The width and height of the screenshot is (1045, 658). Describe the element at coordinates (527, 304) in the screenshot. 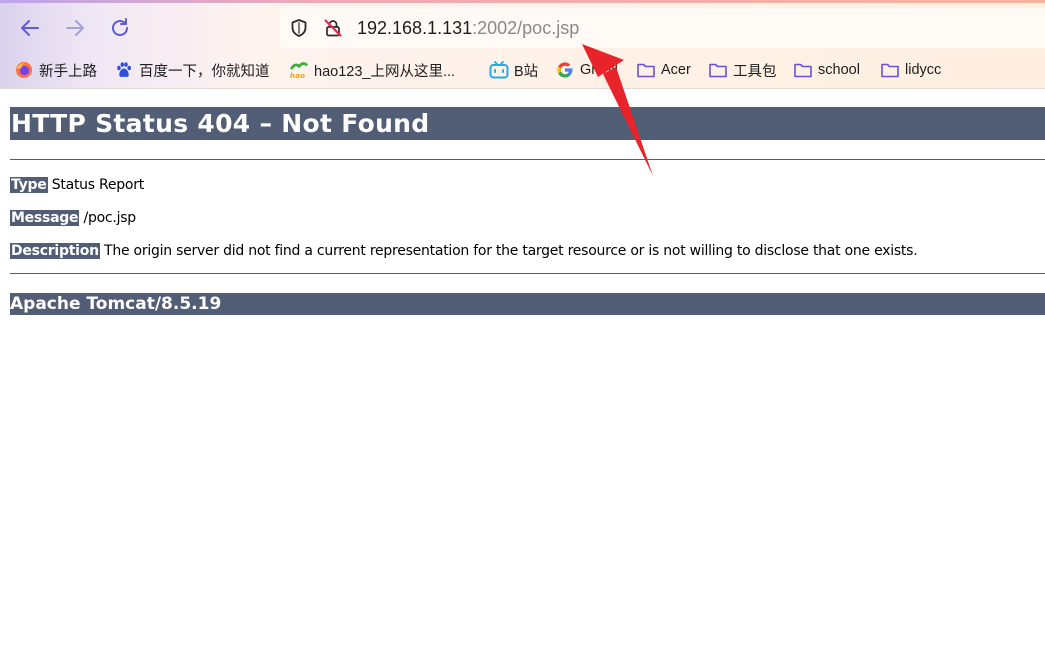

I see `server-footer: Apache Tomcat/8.5.19` at that location.